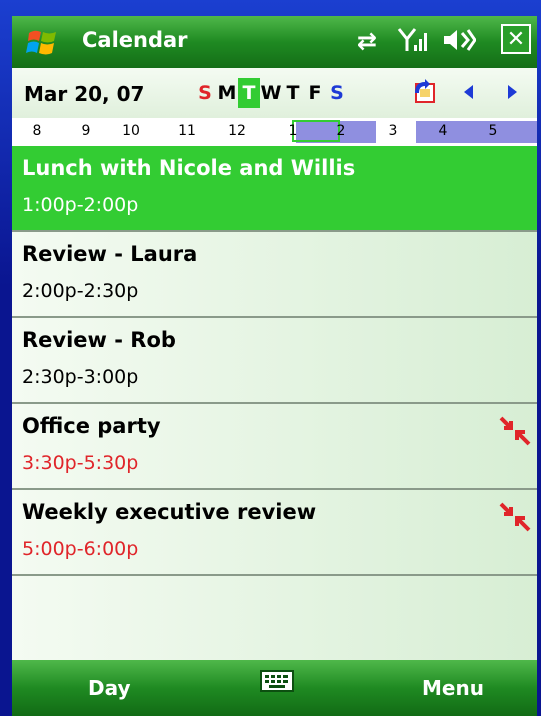 The width and height of the screenshot is (541, 716). Describe the element at coordinates (453, 688) in the screenshot. I see `menu-softkey: Menu` at that location.